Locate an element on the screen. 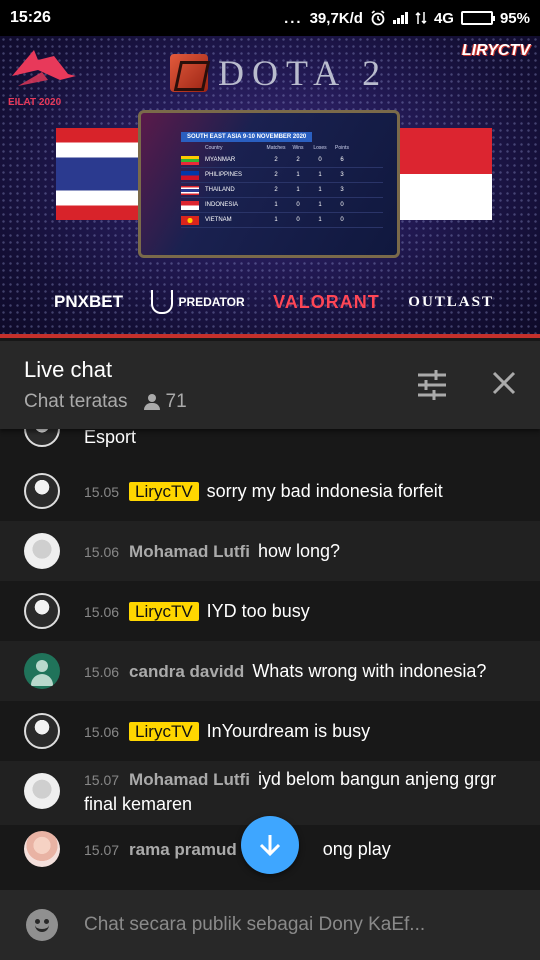 The height and width of the screenshot is (960, 540). close-icon is located at coordinates (504, 383).